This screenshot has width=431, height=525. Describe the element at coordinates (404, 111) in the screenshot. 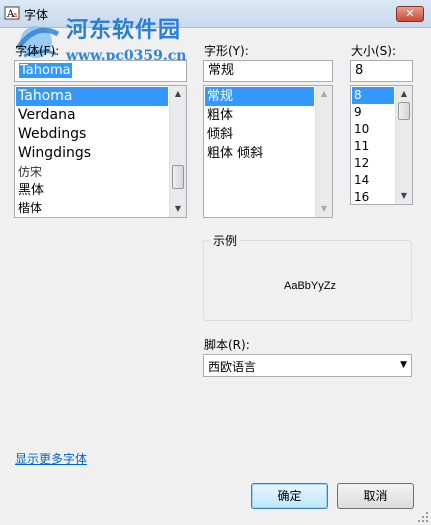

I see `size-list-scroll-thumb` at that location.